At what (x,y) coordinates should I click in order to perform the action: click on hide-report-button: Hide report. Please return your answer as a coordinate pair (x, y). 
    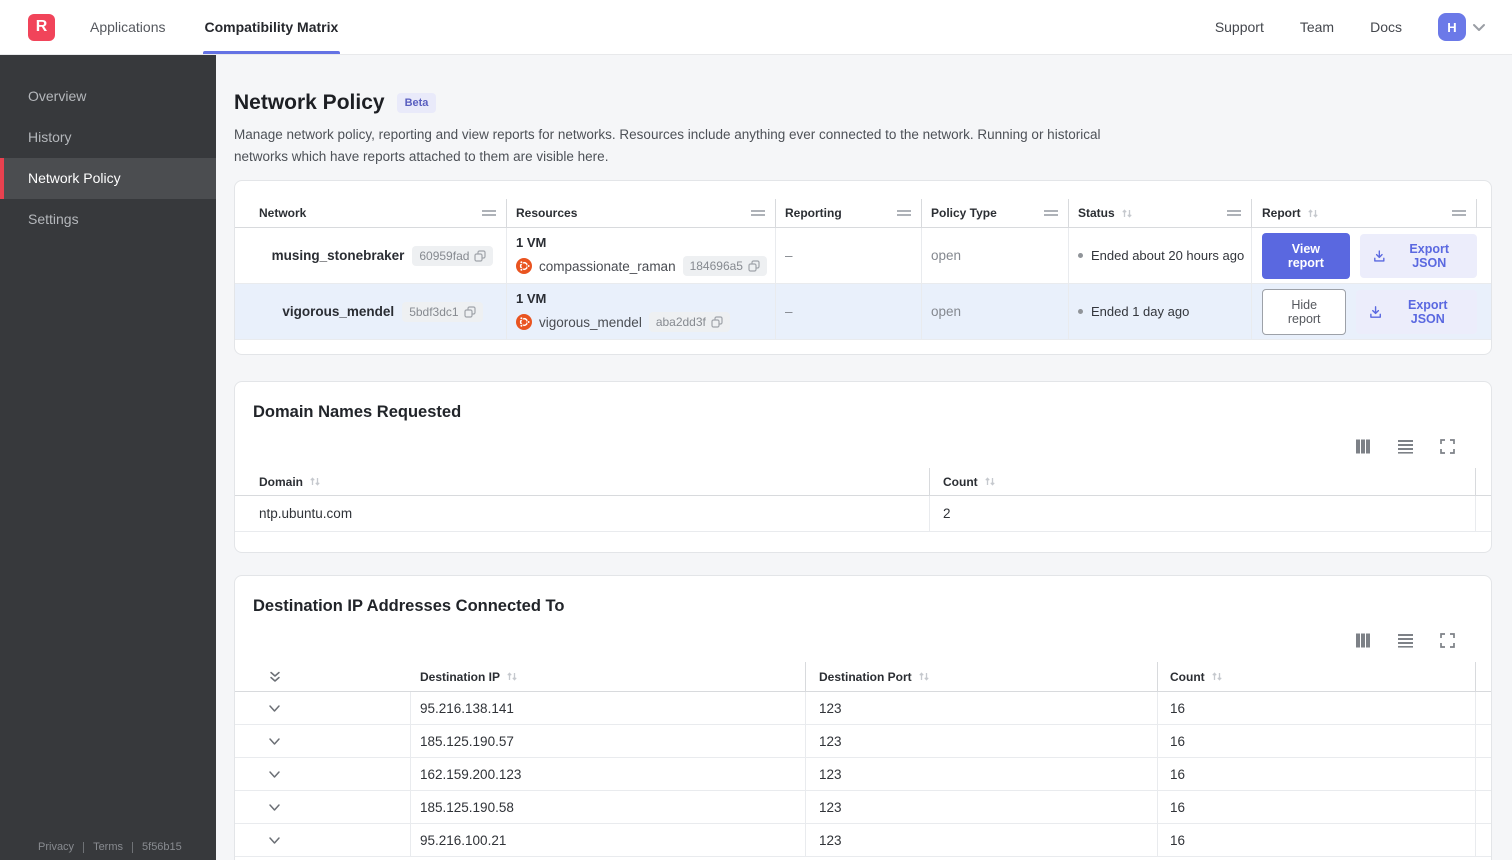
    Looking at the image, I should click on (1304, 311).